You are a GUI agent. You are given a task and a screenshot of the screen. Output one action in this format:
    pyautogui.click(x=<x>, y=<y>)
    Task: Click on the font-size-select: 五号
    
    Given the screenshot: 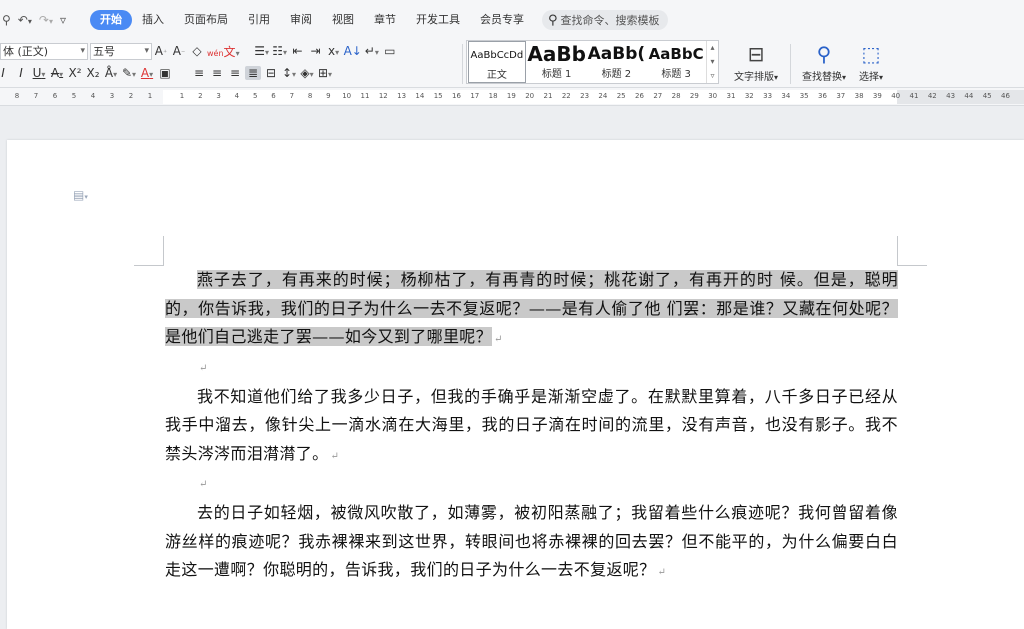 What is the action you would take?
    pyautogui.click(x=121, y=51)
    